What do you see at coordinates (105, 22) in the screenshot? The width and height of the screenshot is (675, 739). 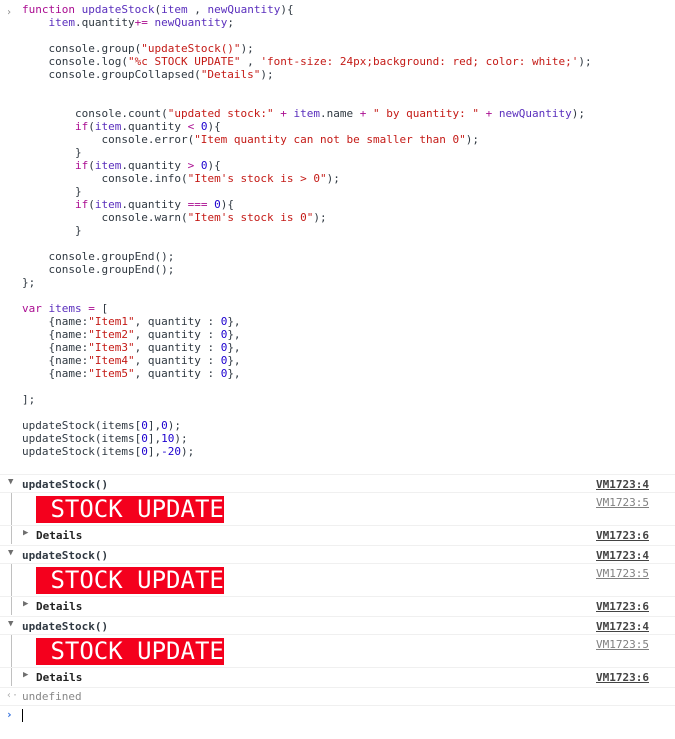 I see `code-token: .quantity` at bounding box center [105, 22].